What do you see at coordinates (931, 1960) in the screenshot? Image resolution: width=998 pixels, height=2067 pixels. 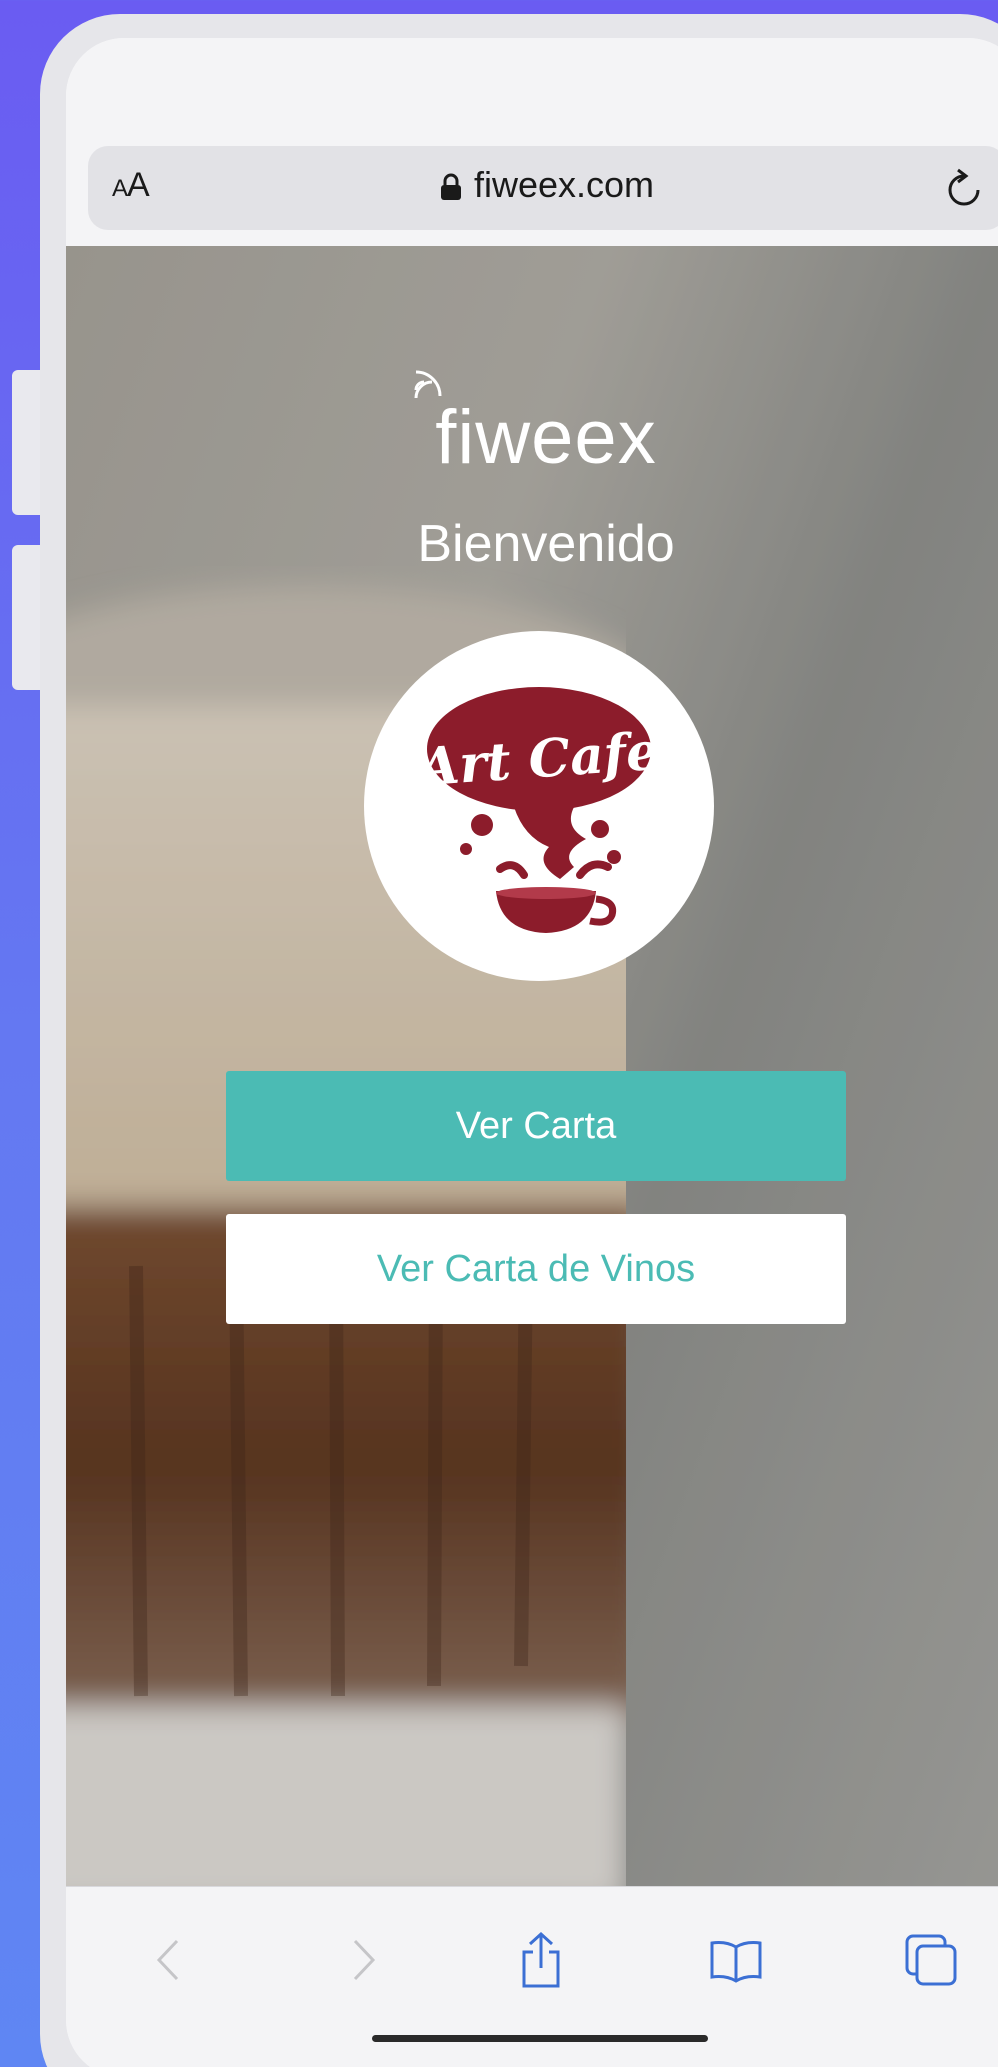 I see `tabs-icon` at bounding box center [931, 1960].